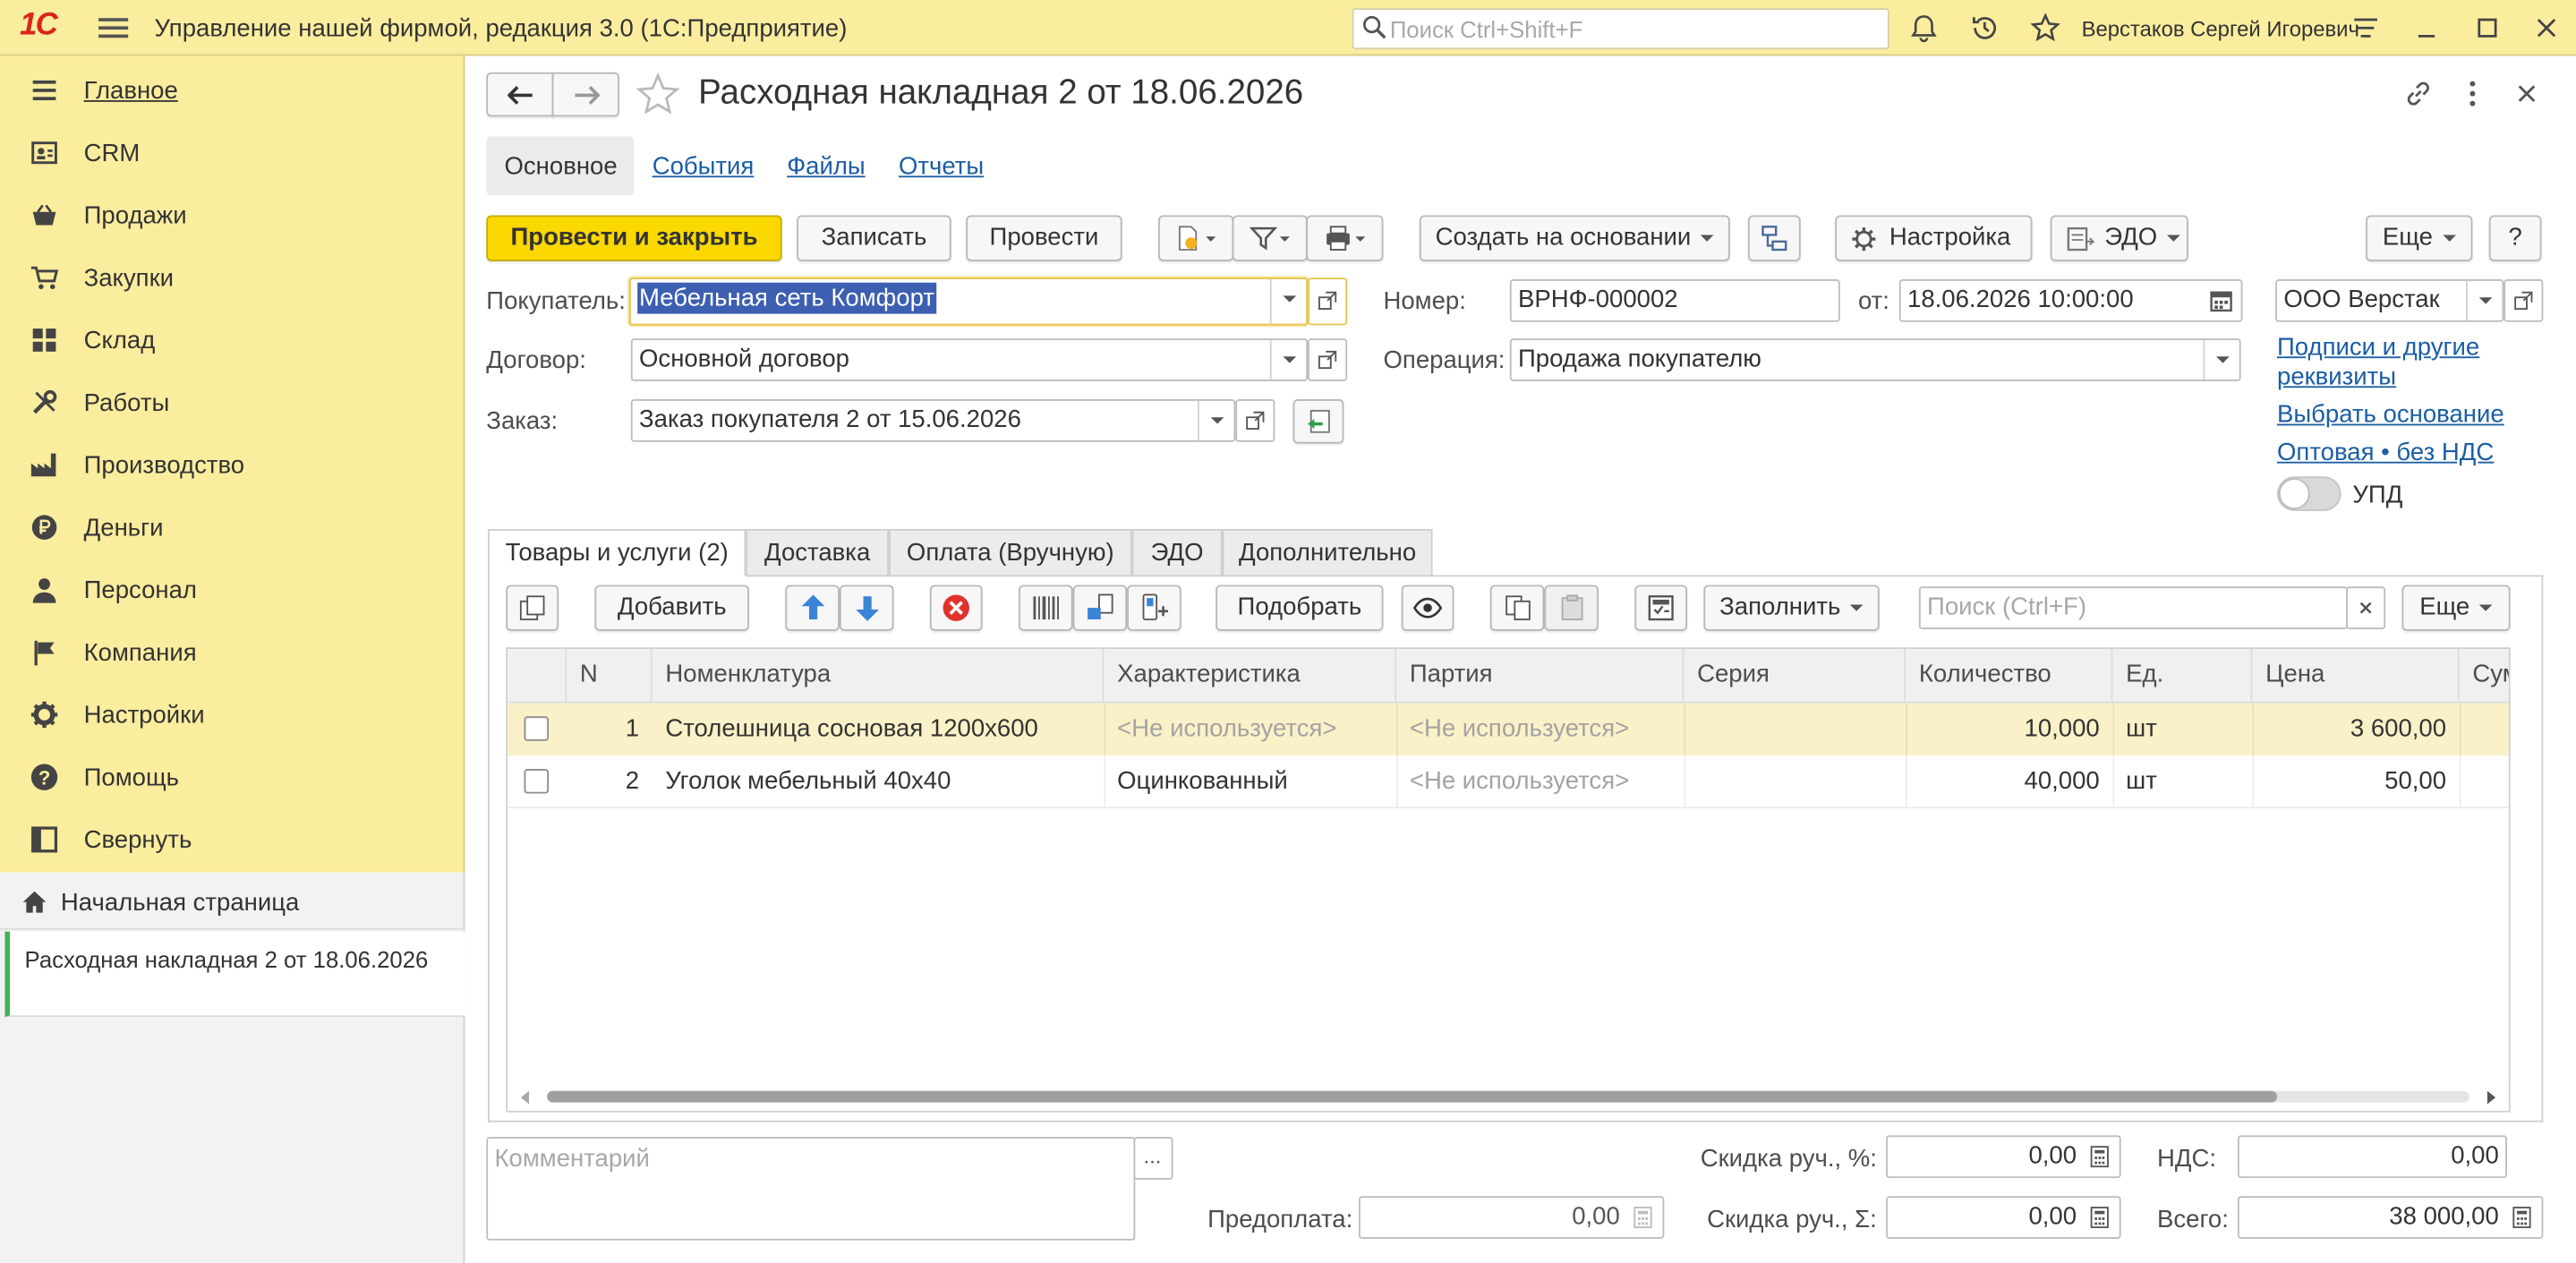 Image resolution: width=2576 pixels, height=1263 pixels. What do you see at coordinates (1327, 553) in the screenshot?
I see `tab-additional: Дополнительно` at bounding box center [1327, 553].